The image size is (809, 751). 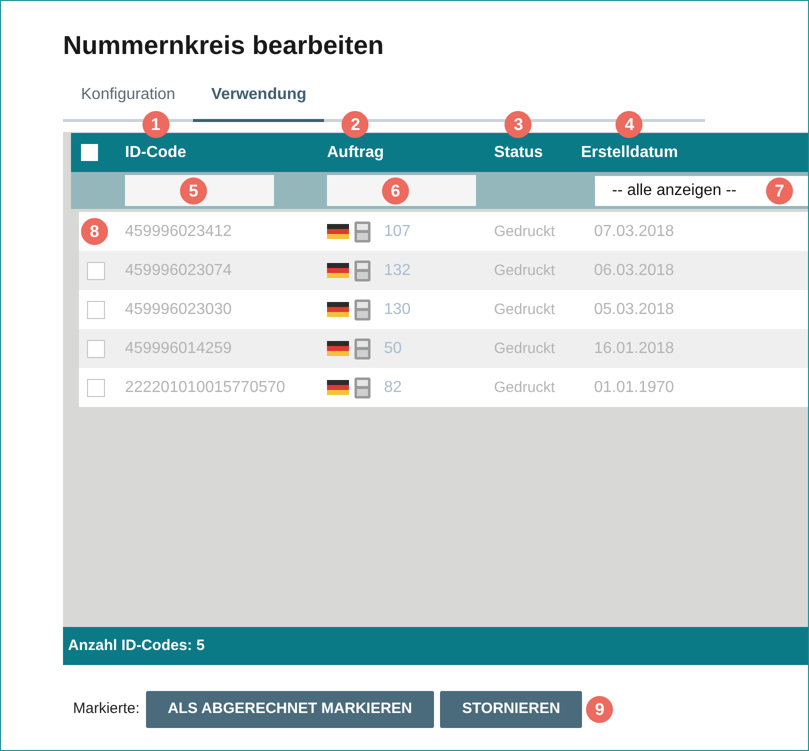 I want to click on table-row: 459996023074 132 Gedruckt 06.03.2018, so click(x=443, y=270).